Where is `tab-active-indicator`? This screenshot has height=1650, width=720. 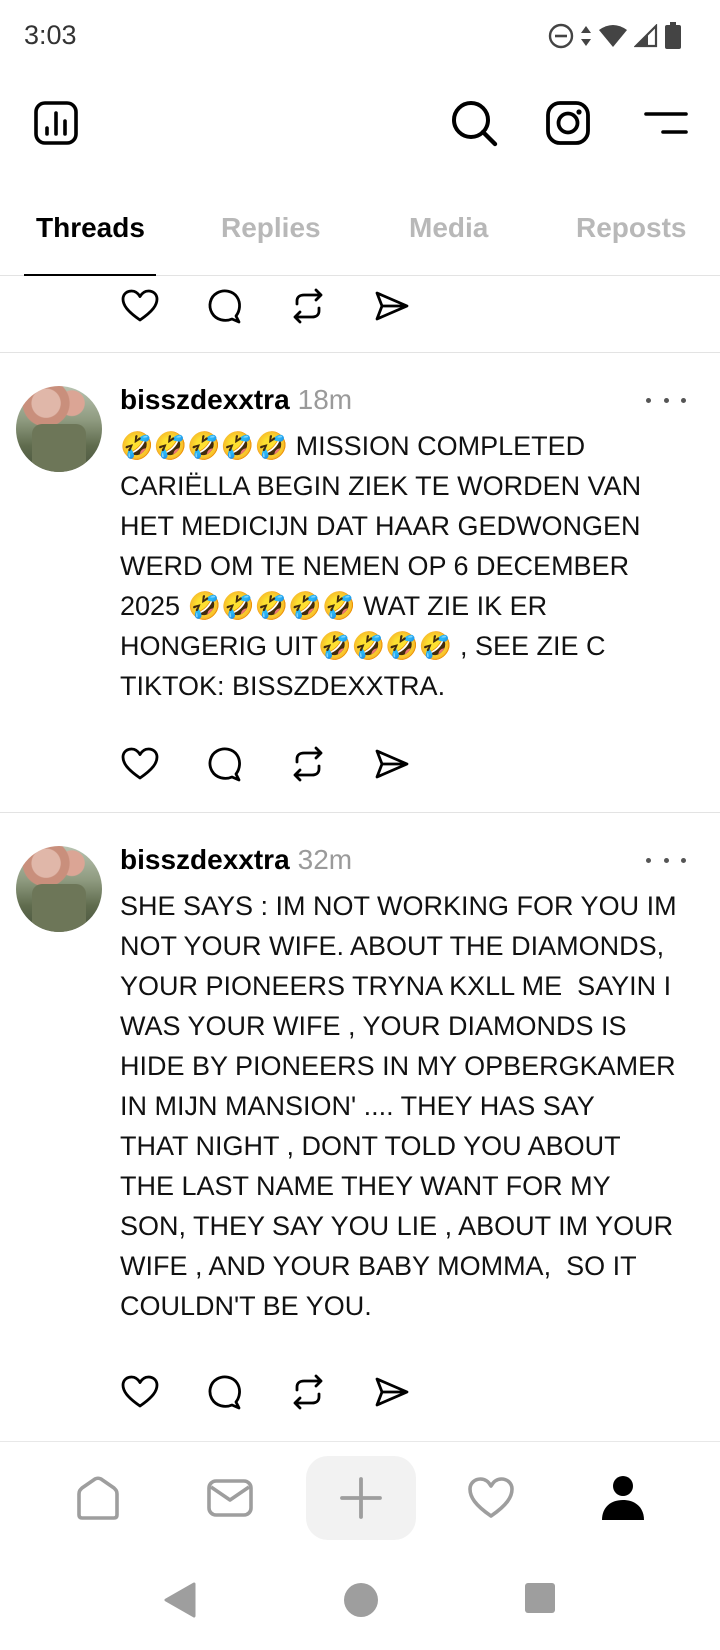
tab-active-indicator is located at coordinates (90, 275).